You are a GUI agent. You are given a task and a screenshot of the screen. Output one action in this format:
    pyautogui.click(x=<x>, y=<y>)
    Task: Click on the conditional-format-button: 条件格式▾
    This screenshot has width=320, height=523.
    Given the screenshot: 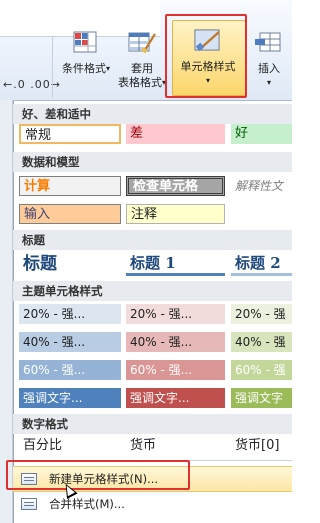 What is the action you would take?
    pyautogui.click(x=86, y=53)
    